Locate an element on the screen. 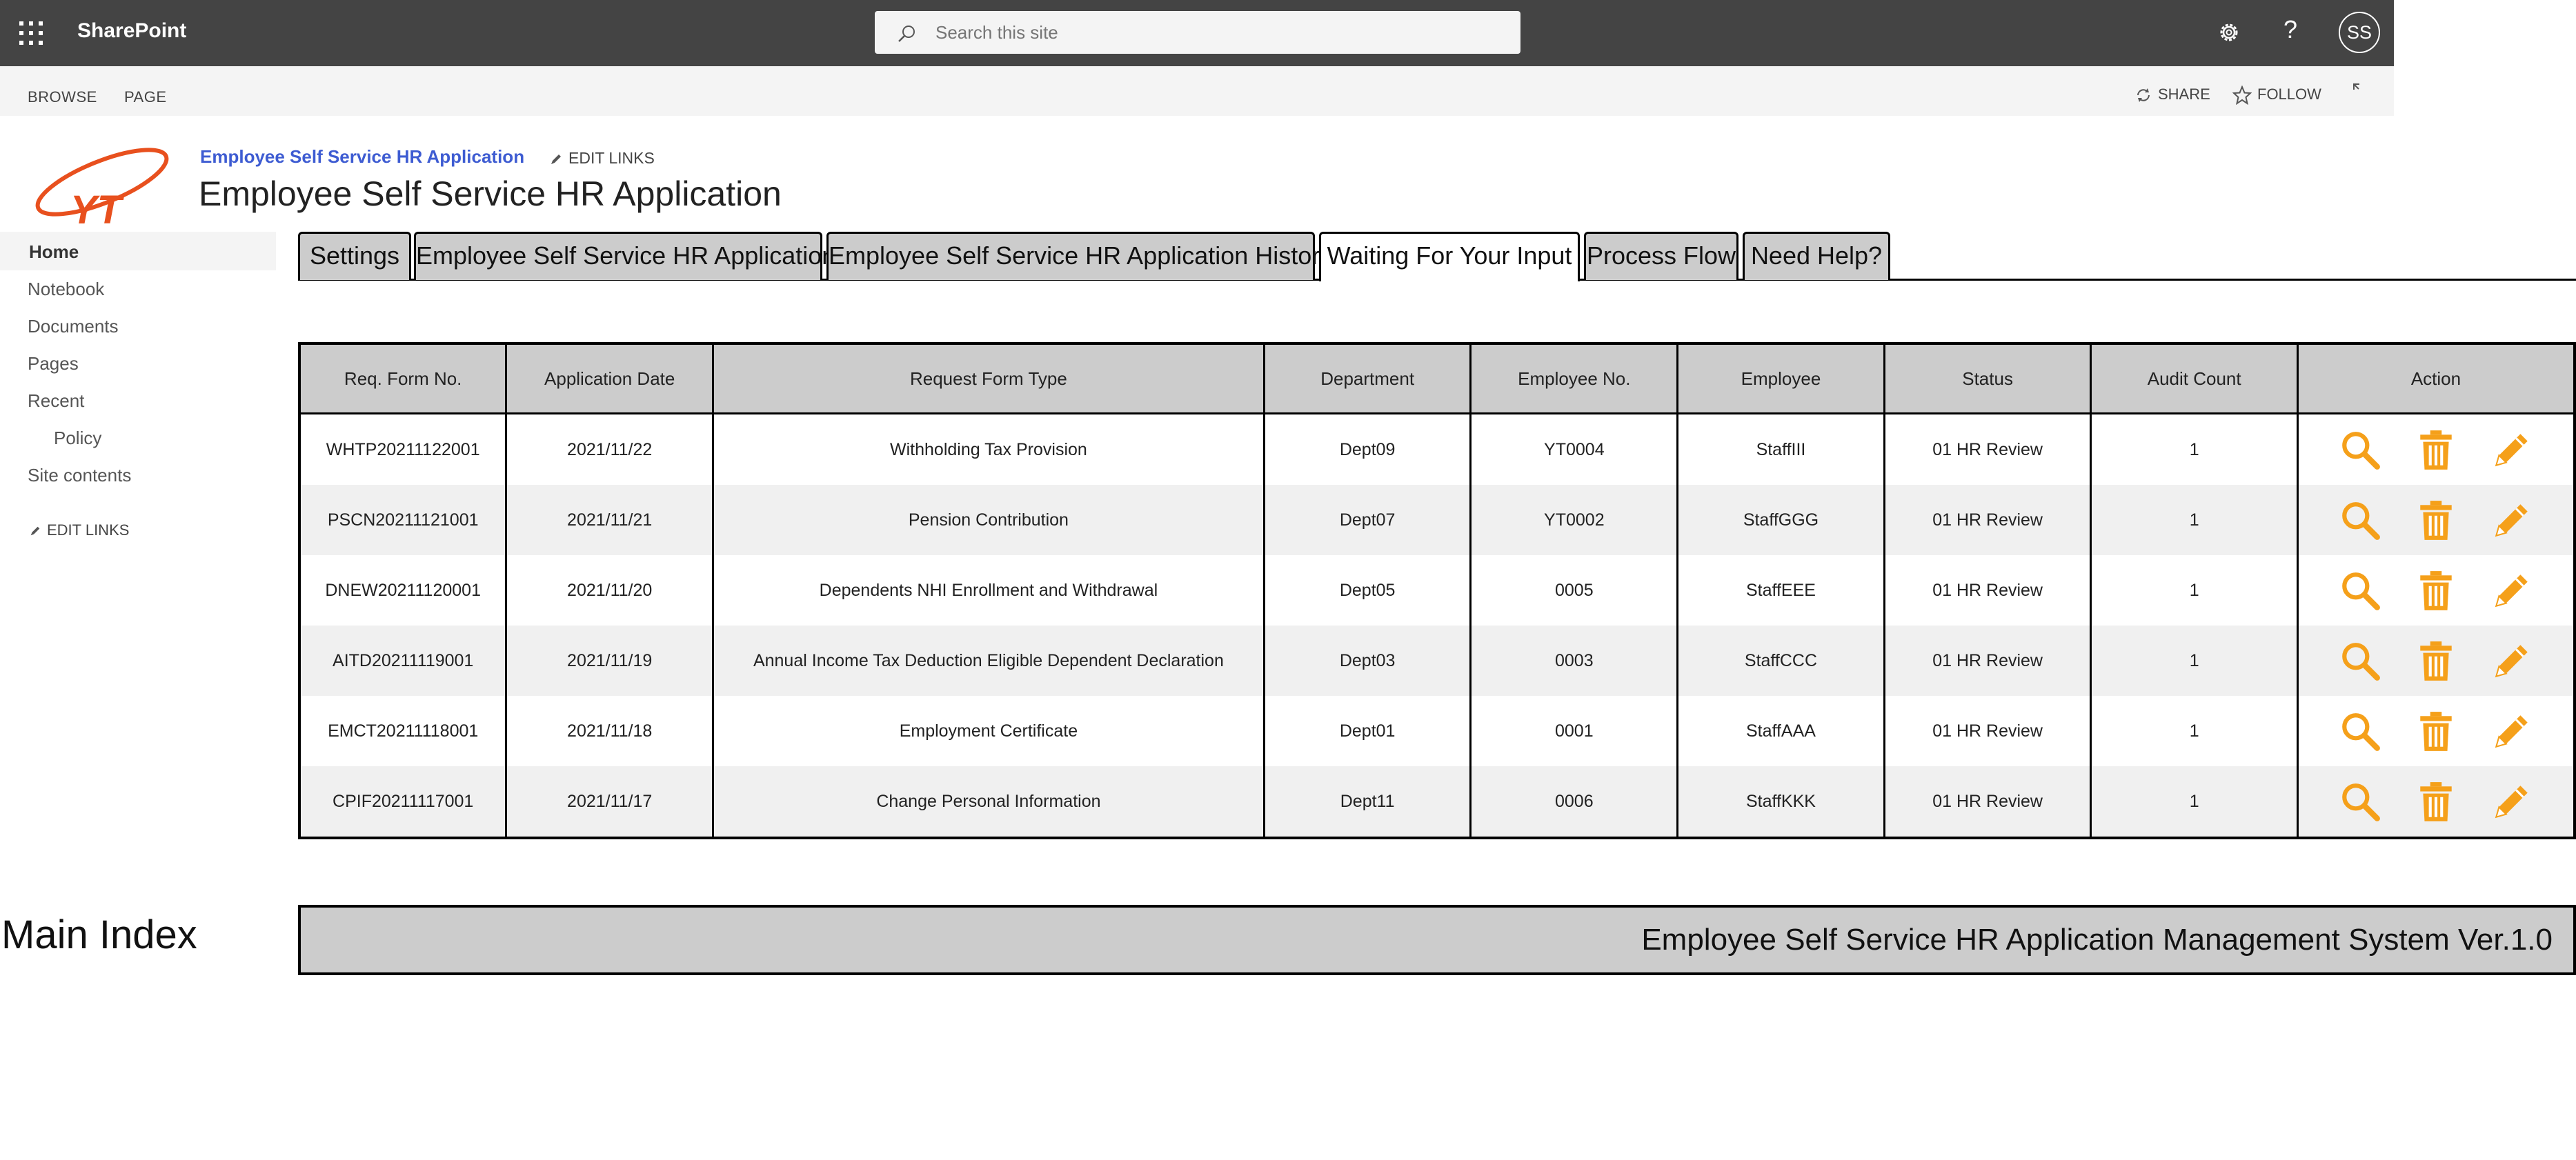  app-launcher-icon is located at coordinates (31, 33).